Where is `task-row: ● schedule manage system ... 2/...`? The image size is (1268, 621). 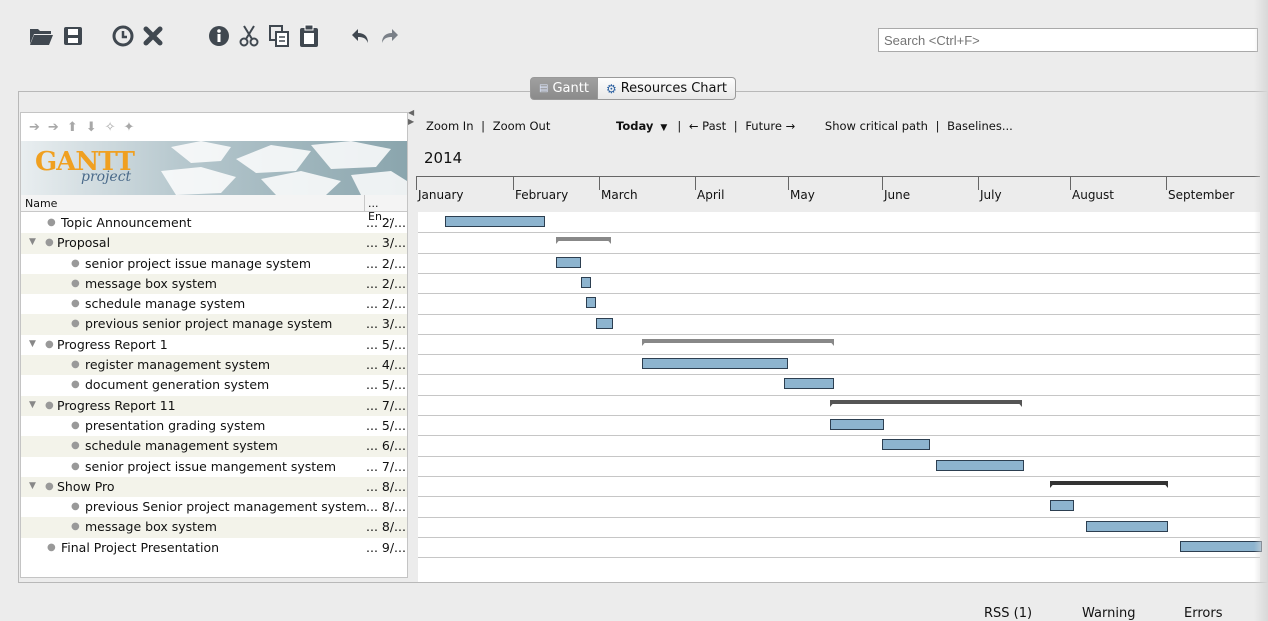 task-row: ● schedule manage system ... 2/... is located at coordinates (214, 304).